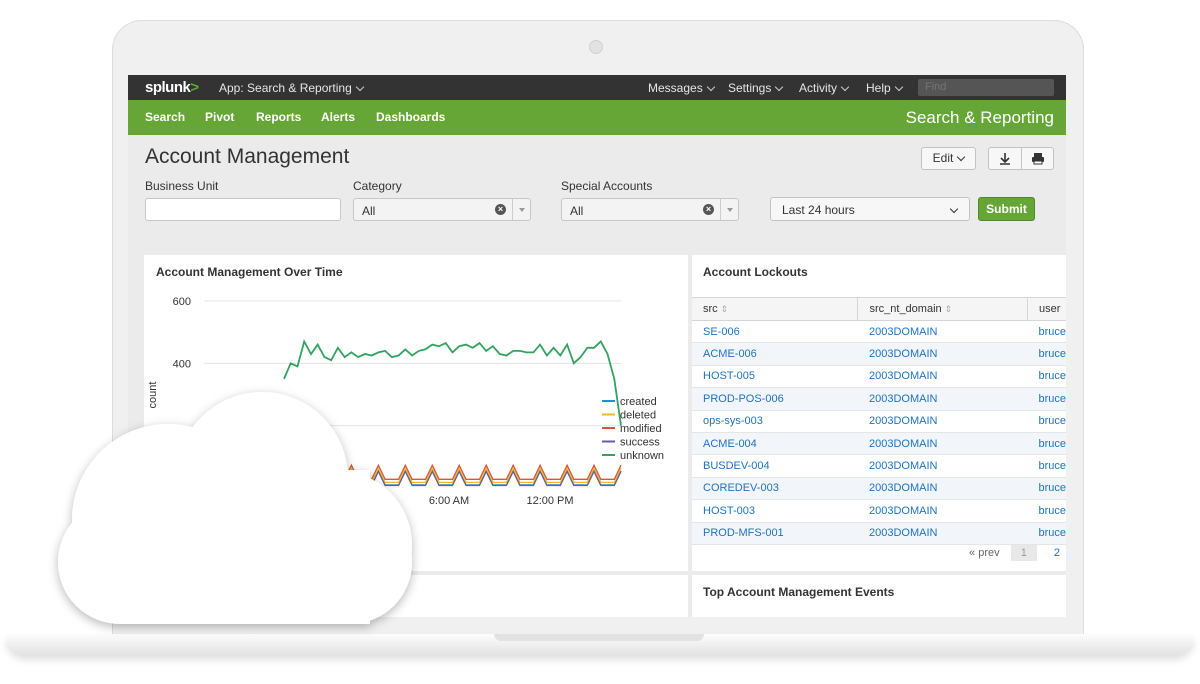  What do you see at coordinates (182, 186) in the screenshot?
I see `business-unit-label: Business Unit` at bounding box center [182, 186].